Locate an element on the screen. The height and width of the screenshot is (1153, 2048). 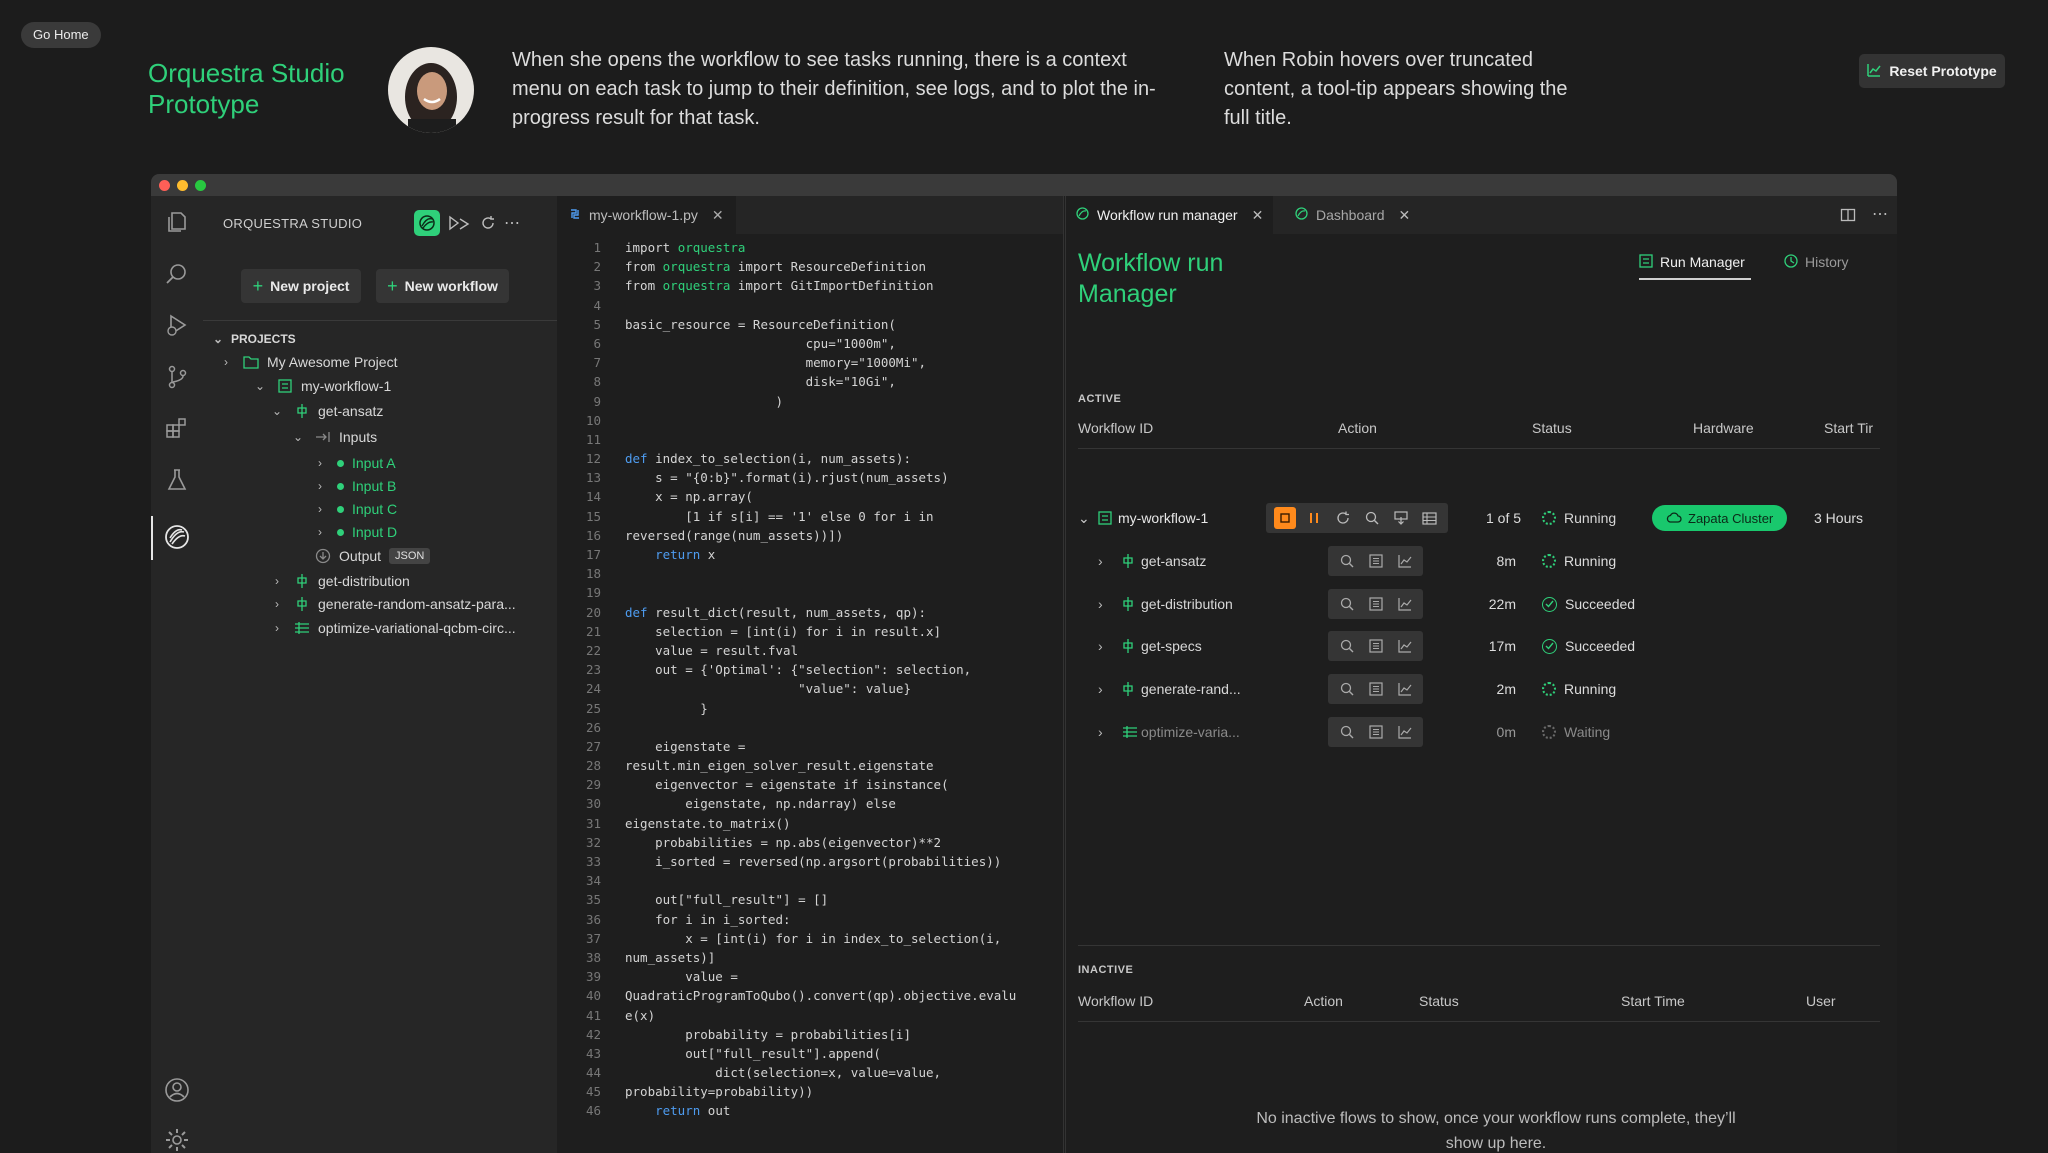
line-number: 20 is located at coordinates (593, 612).